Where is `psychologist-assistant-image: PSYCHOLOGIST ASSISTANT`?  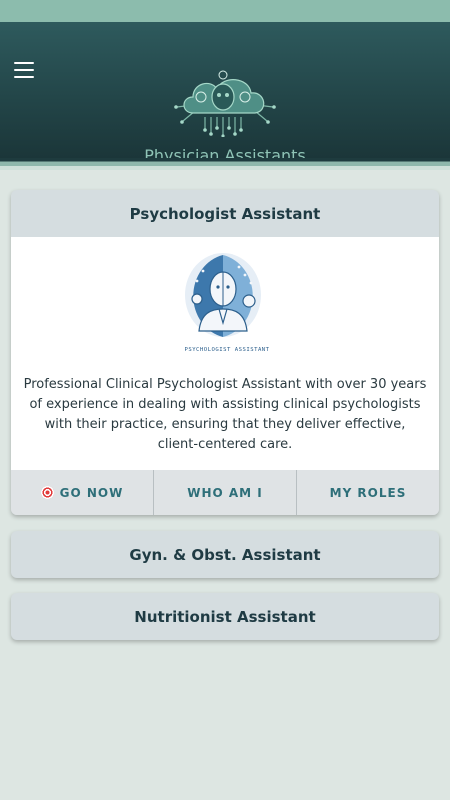
psychologist-assistant-image: PSYCHOLOGIST ASSISTANT is located at coordinates (226, 303).